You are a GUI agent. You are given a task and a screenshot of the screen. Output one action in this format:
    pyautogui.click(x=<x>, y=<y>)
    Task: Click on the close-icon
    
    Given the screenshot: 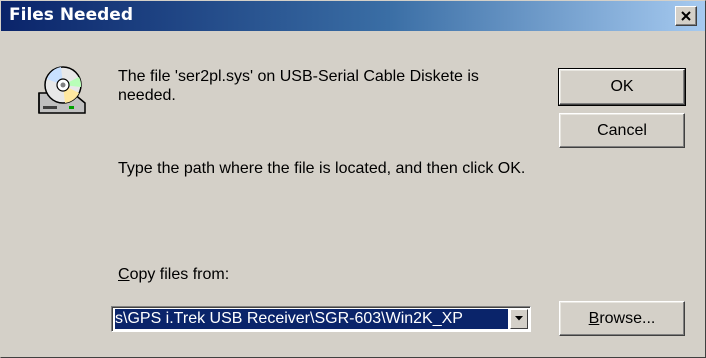 What is the action you would take?
    pyautogui.click(x=686, y=16)
    